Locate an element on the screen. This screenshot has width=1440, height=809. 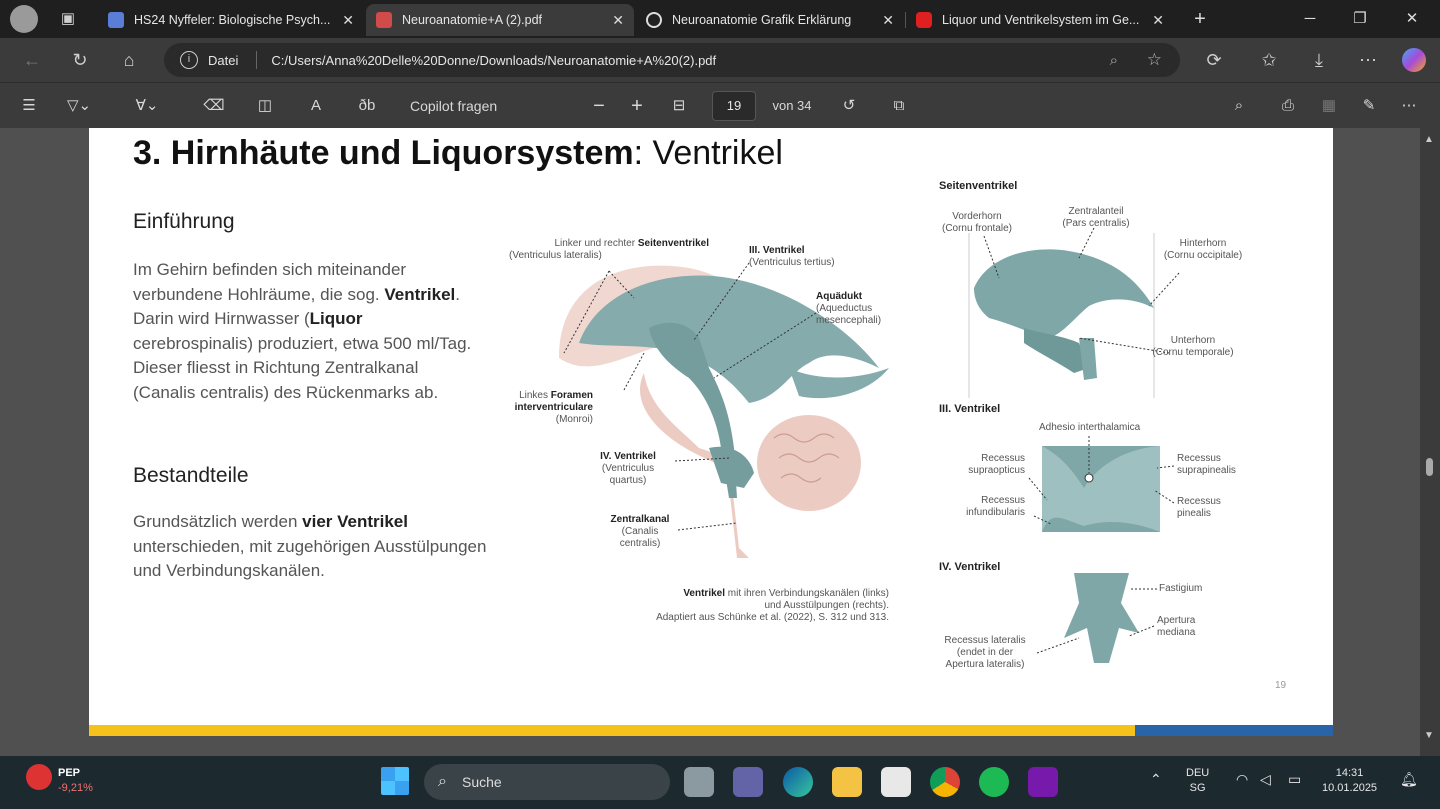
chrome-icon is located at coordinates (945, 782).